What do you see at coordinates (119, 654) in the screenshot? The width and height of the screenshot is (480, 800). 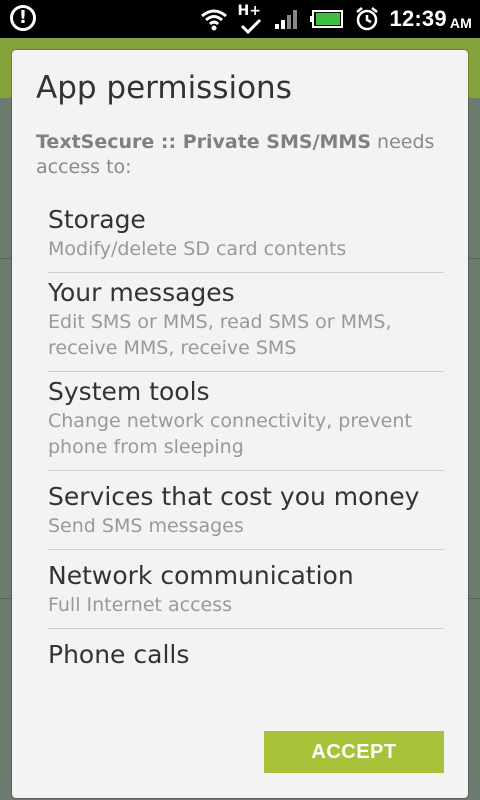 I see `permission-title: Phone calls` at bounding box center [119, 654].